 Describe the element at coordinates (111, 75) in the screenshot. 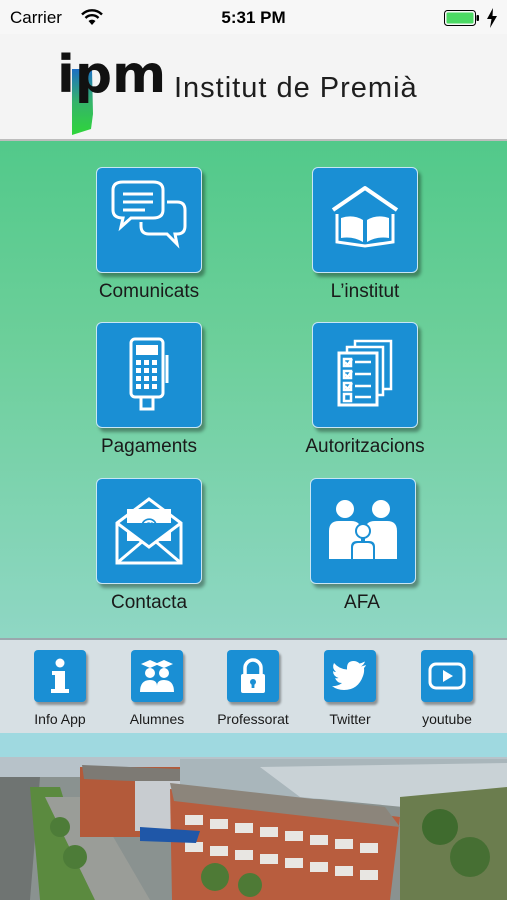

I see `svg-text: ipm` at that location.